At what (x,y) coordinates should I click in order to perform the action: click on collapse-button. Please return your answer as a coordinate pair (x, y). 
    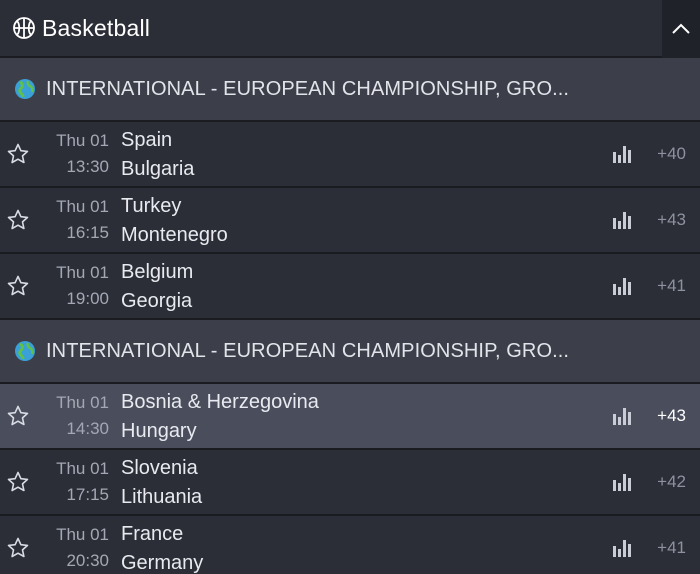
    Looking at the image, I should click on (681, 29).